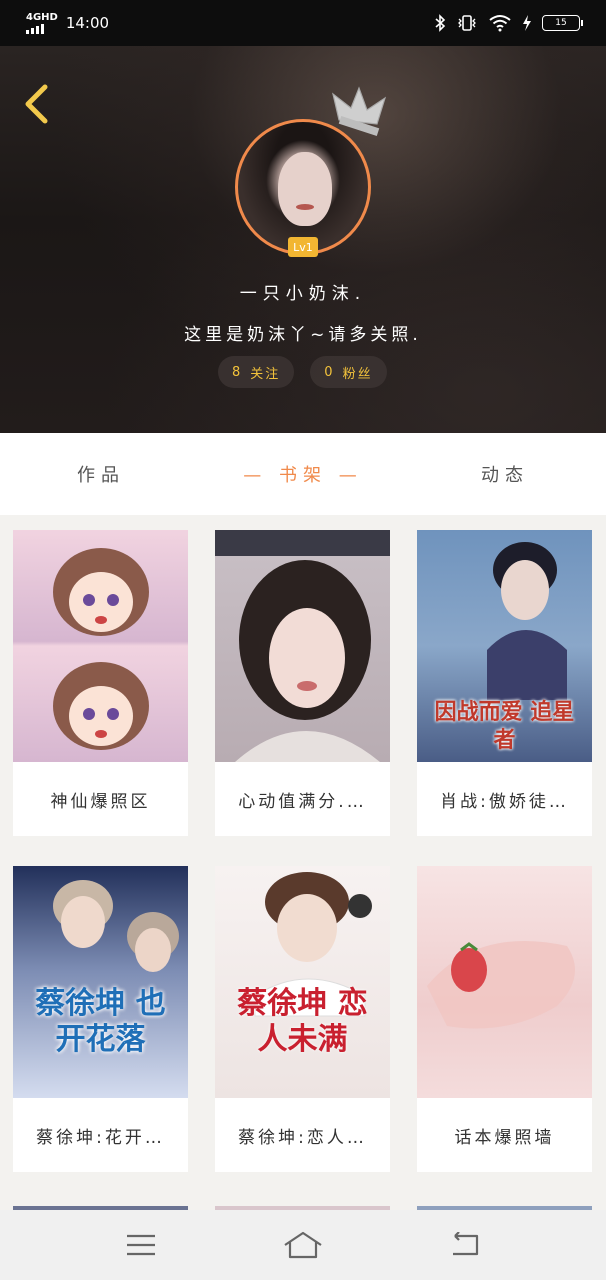 The image size is (606, 1280). I want to click on username: 一只小奶沫., so click(303, 294).